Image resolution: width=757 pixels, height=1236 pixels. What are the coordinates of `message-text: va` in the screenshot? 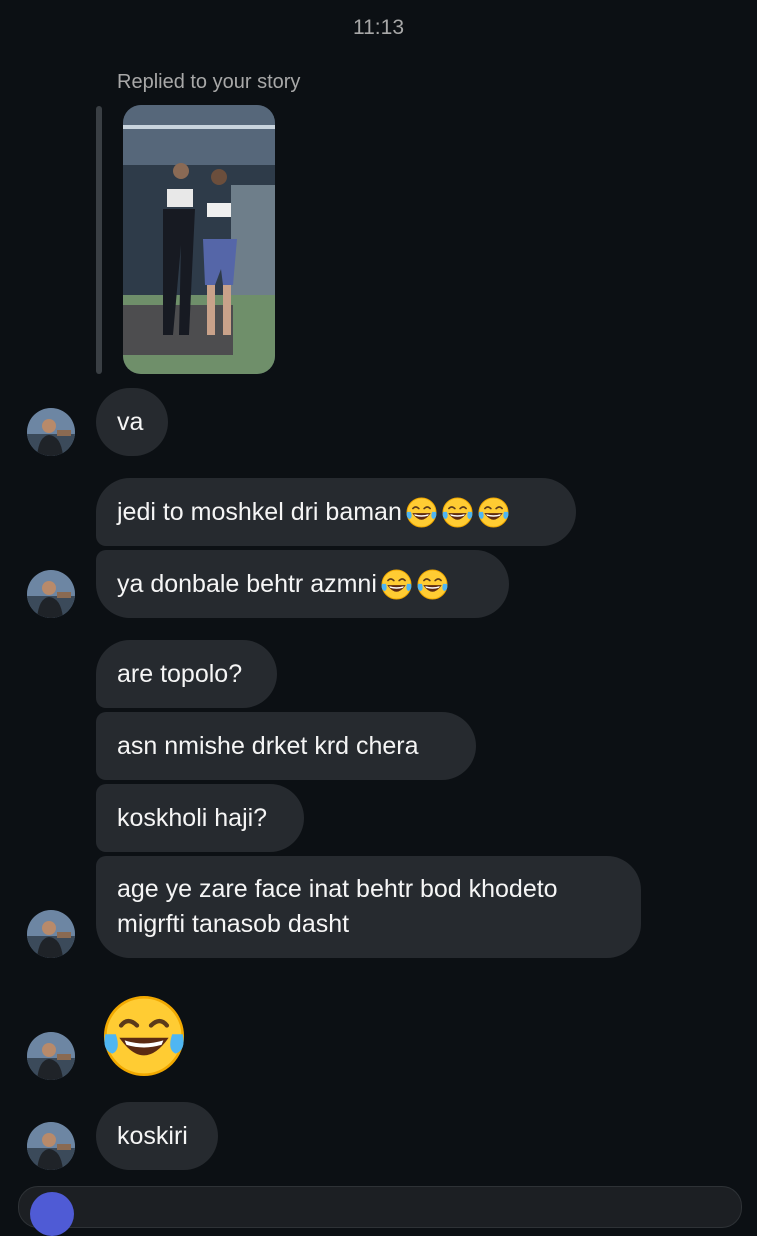 It's located at (130, 421).